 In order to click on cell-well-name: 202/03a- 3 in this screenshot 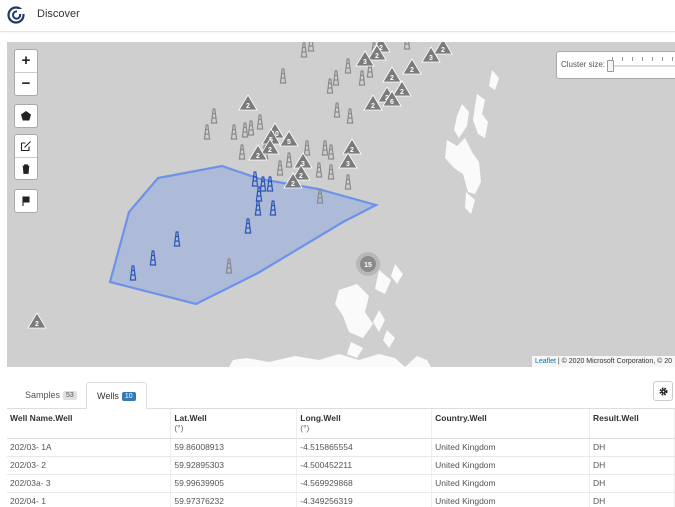, I will do `click(89, 483)`.